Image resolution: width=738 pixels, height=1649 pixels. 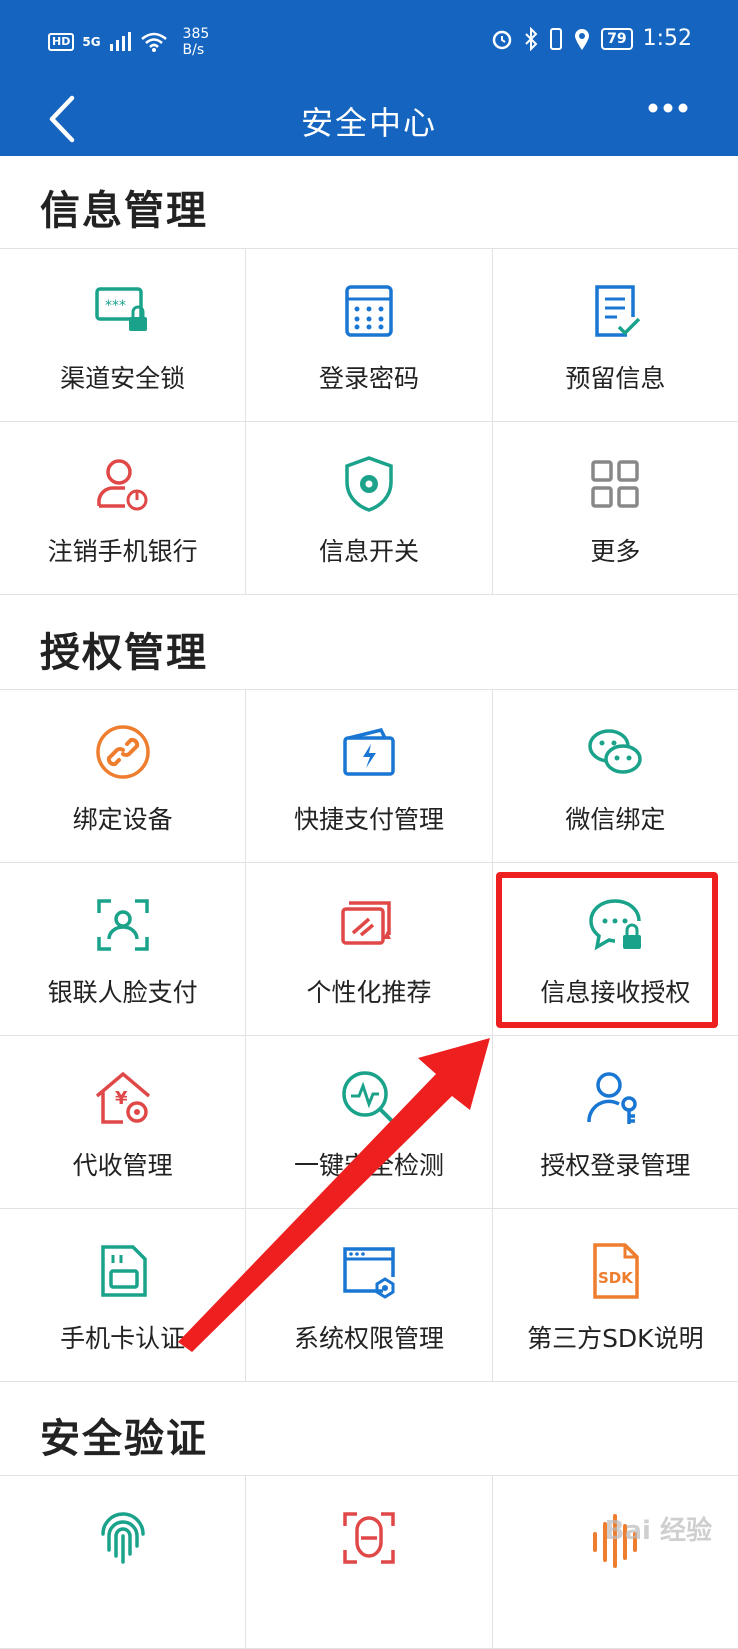 I want to click on menu-item-label: 绑定设备, so click(x=122, y=819).